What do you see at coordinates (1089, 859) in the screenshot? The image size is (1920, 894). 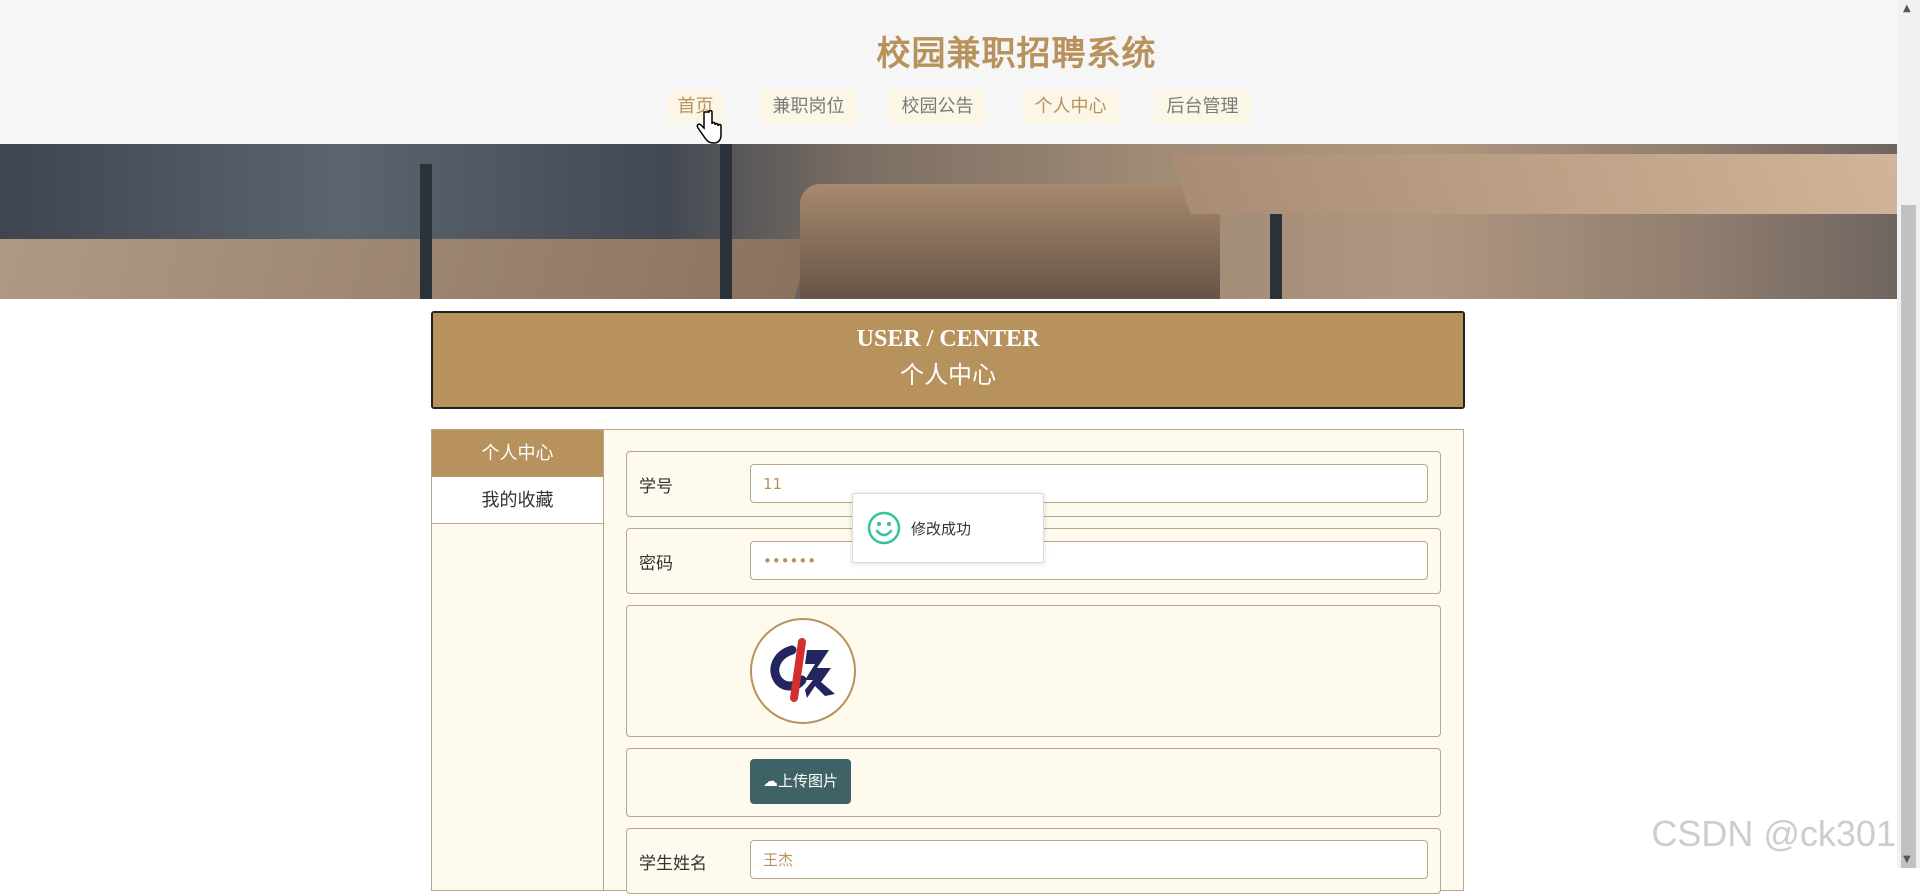 I see `student-name-field: 王杰` at bounding box center [1089, 859].